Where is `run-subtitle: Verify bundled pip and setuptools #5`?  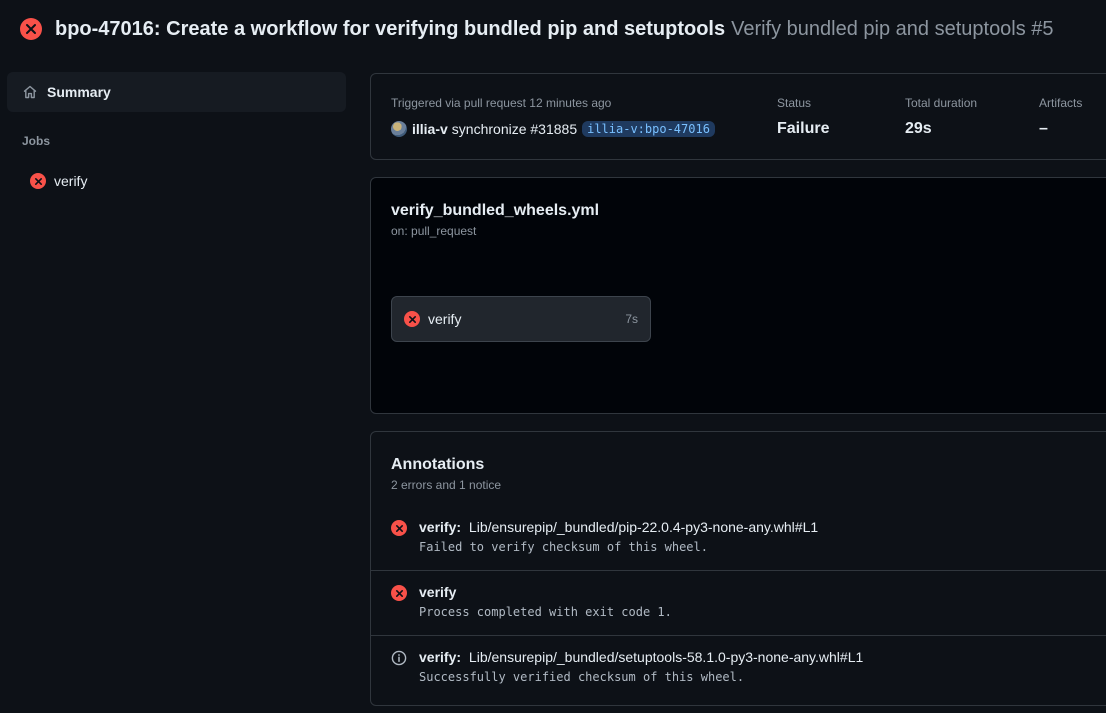 run-subtitle: Verify bundled pip and setuptools #5 is located at coordinates (892, 28).